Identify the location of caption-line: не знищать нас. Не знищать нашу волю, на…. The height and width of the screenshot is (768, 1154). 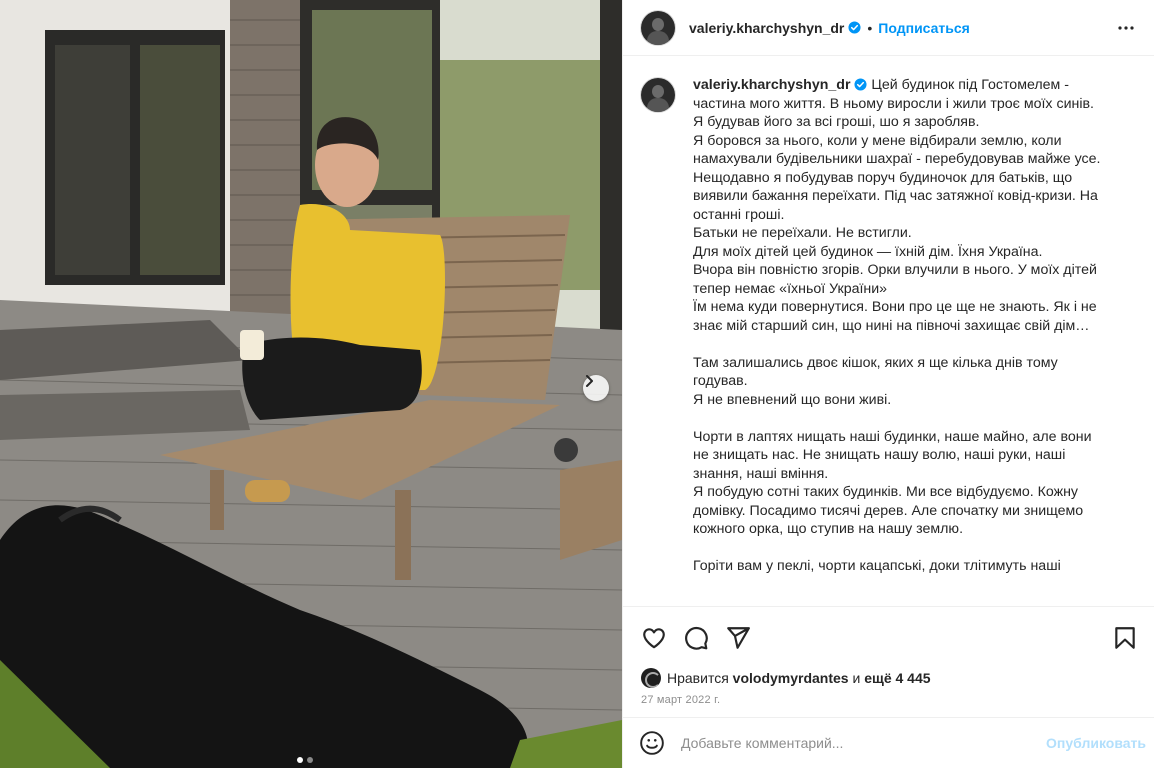
(879, 455).